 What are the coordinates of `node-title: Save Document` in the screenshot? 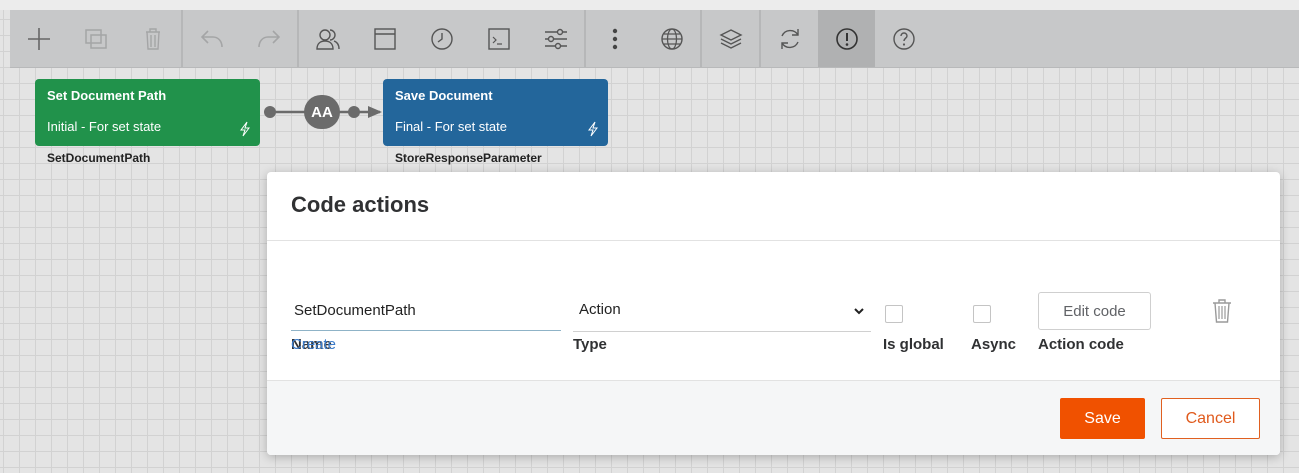 It's located at (444, 95).